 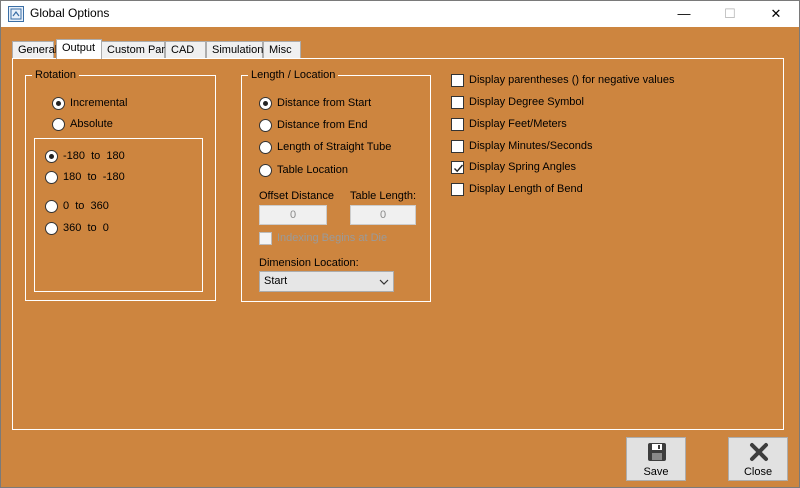 I want to click on window-title: Global Options, so click(x=70, y=13).